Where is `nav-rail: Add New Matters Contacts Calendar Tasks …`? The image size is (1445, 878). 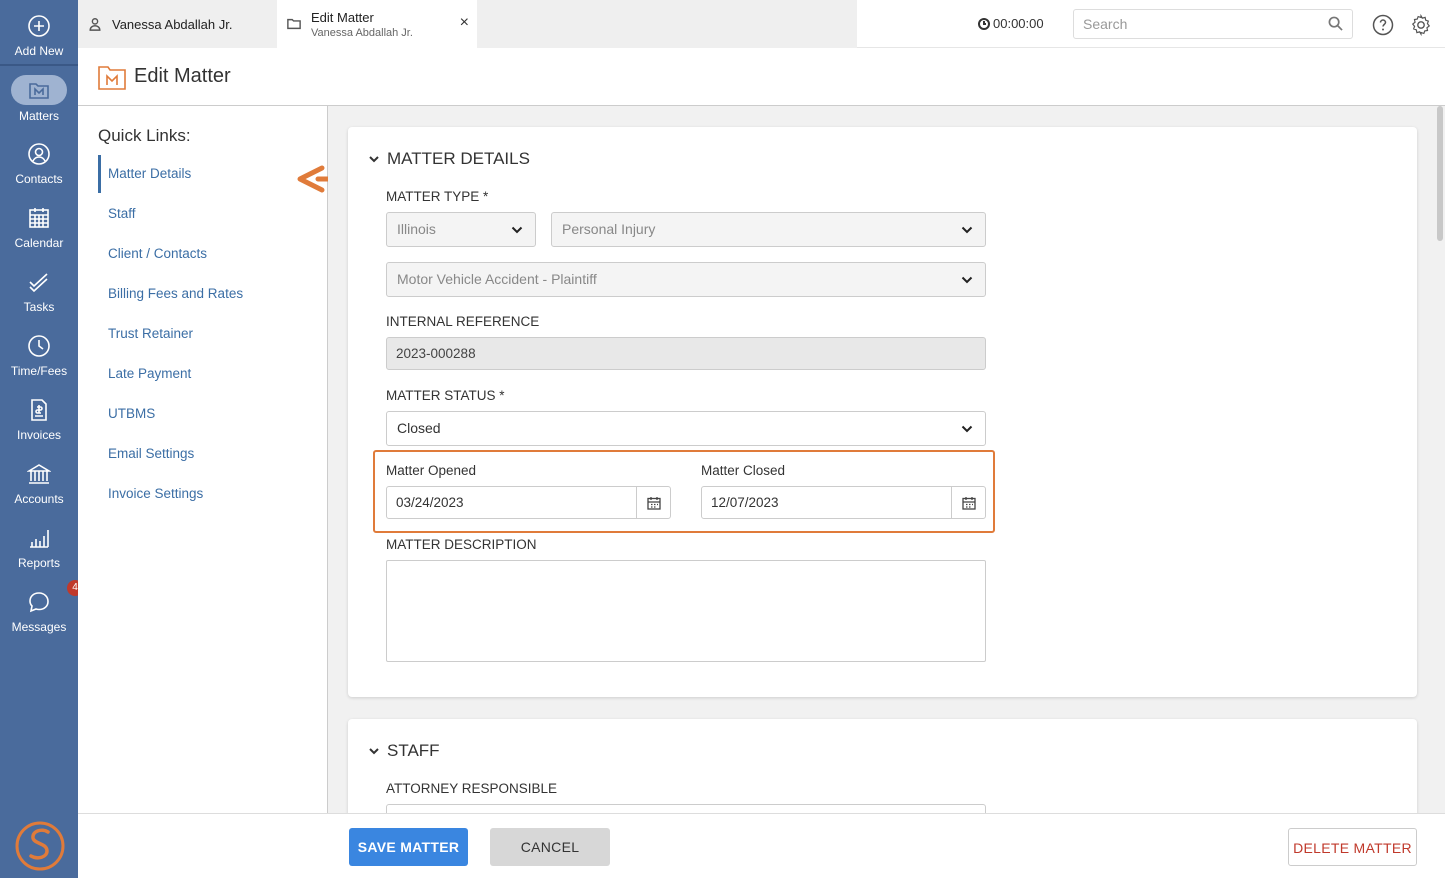
nav-rail: Add New Matters Contacts Calendar Tasks … is located at coordinates (41, 439).